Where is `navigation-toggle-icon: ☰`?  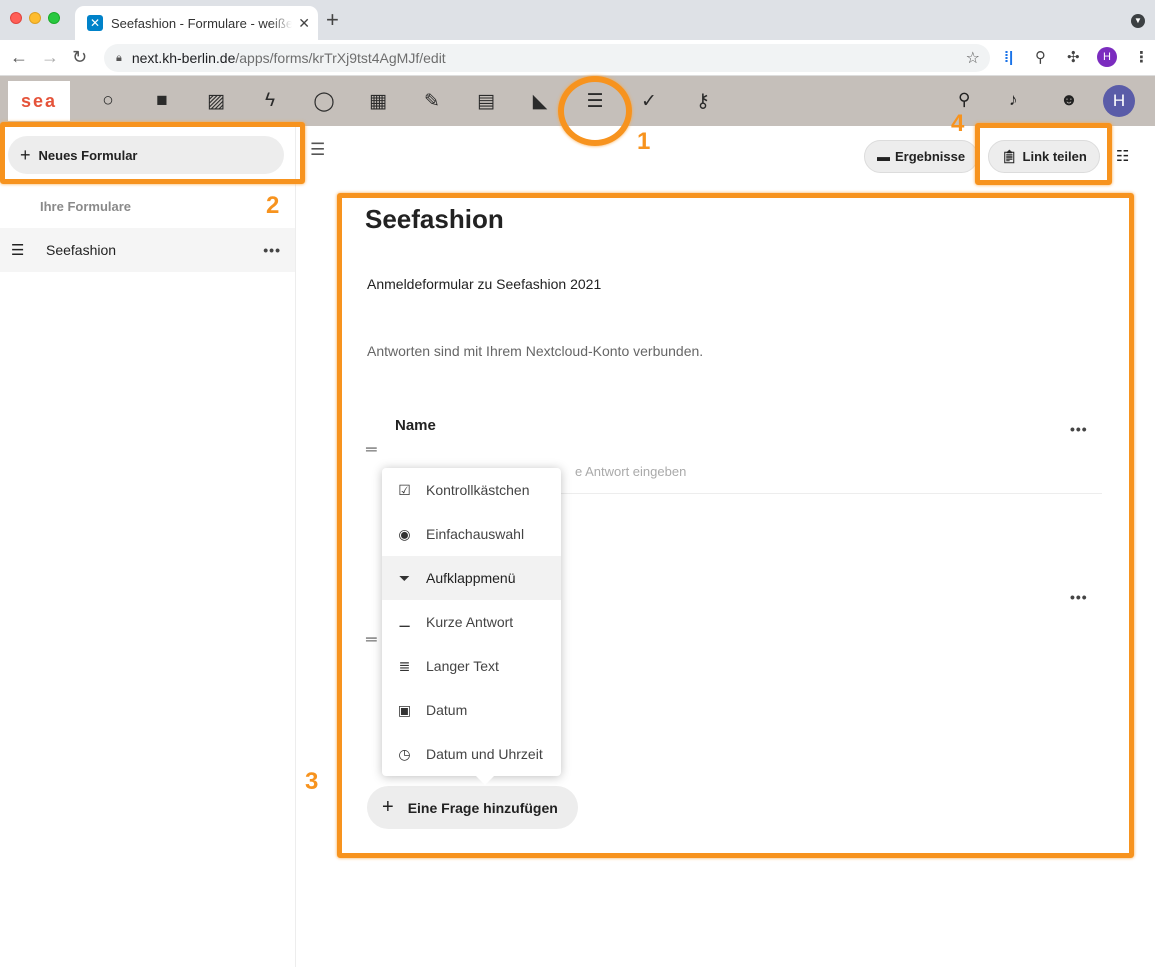 navigation-toggle-icon: ☰ is located at coordinates (317, 150).